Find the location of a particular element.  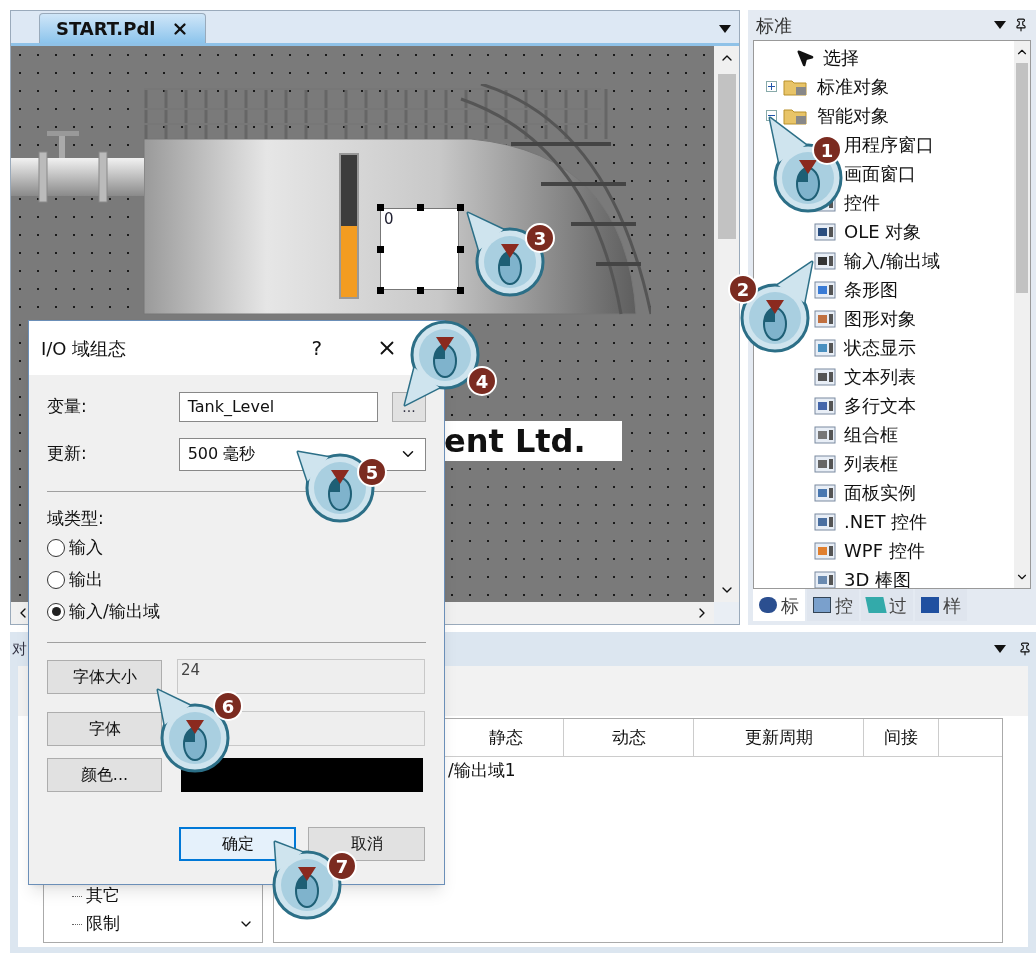

dialog-title: I/O 域组态 is located at coordinates (84, 348).